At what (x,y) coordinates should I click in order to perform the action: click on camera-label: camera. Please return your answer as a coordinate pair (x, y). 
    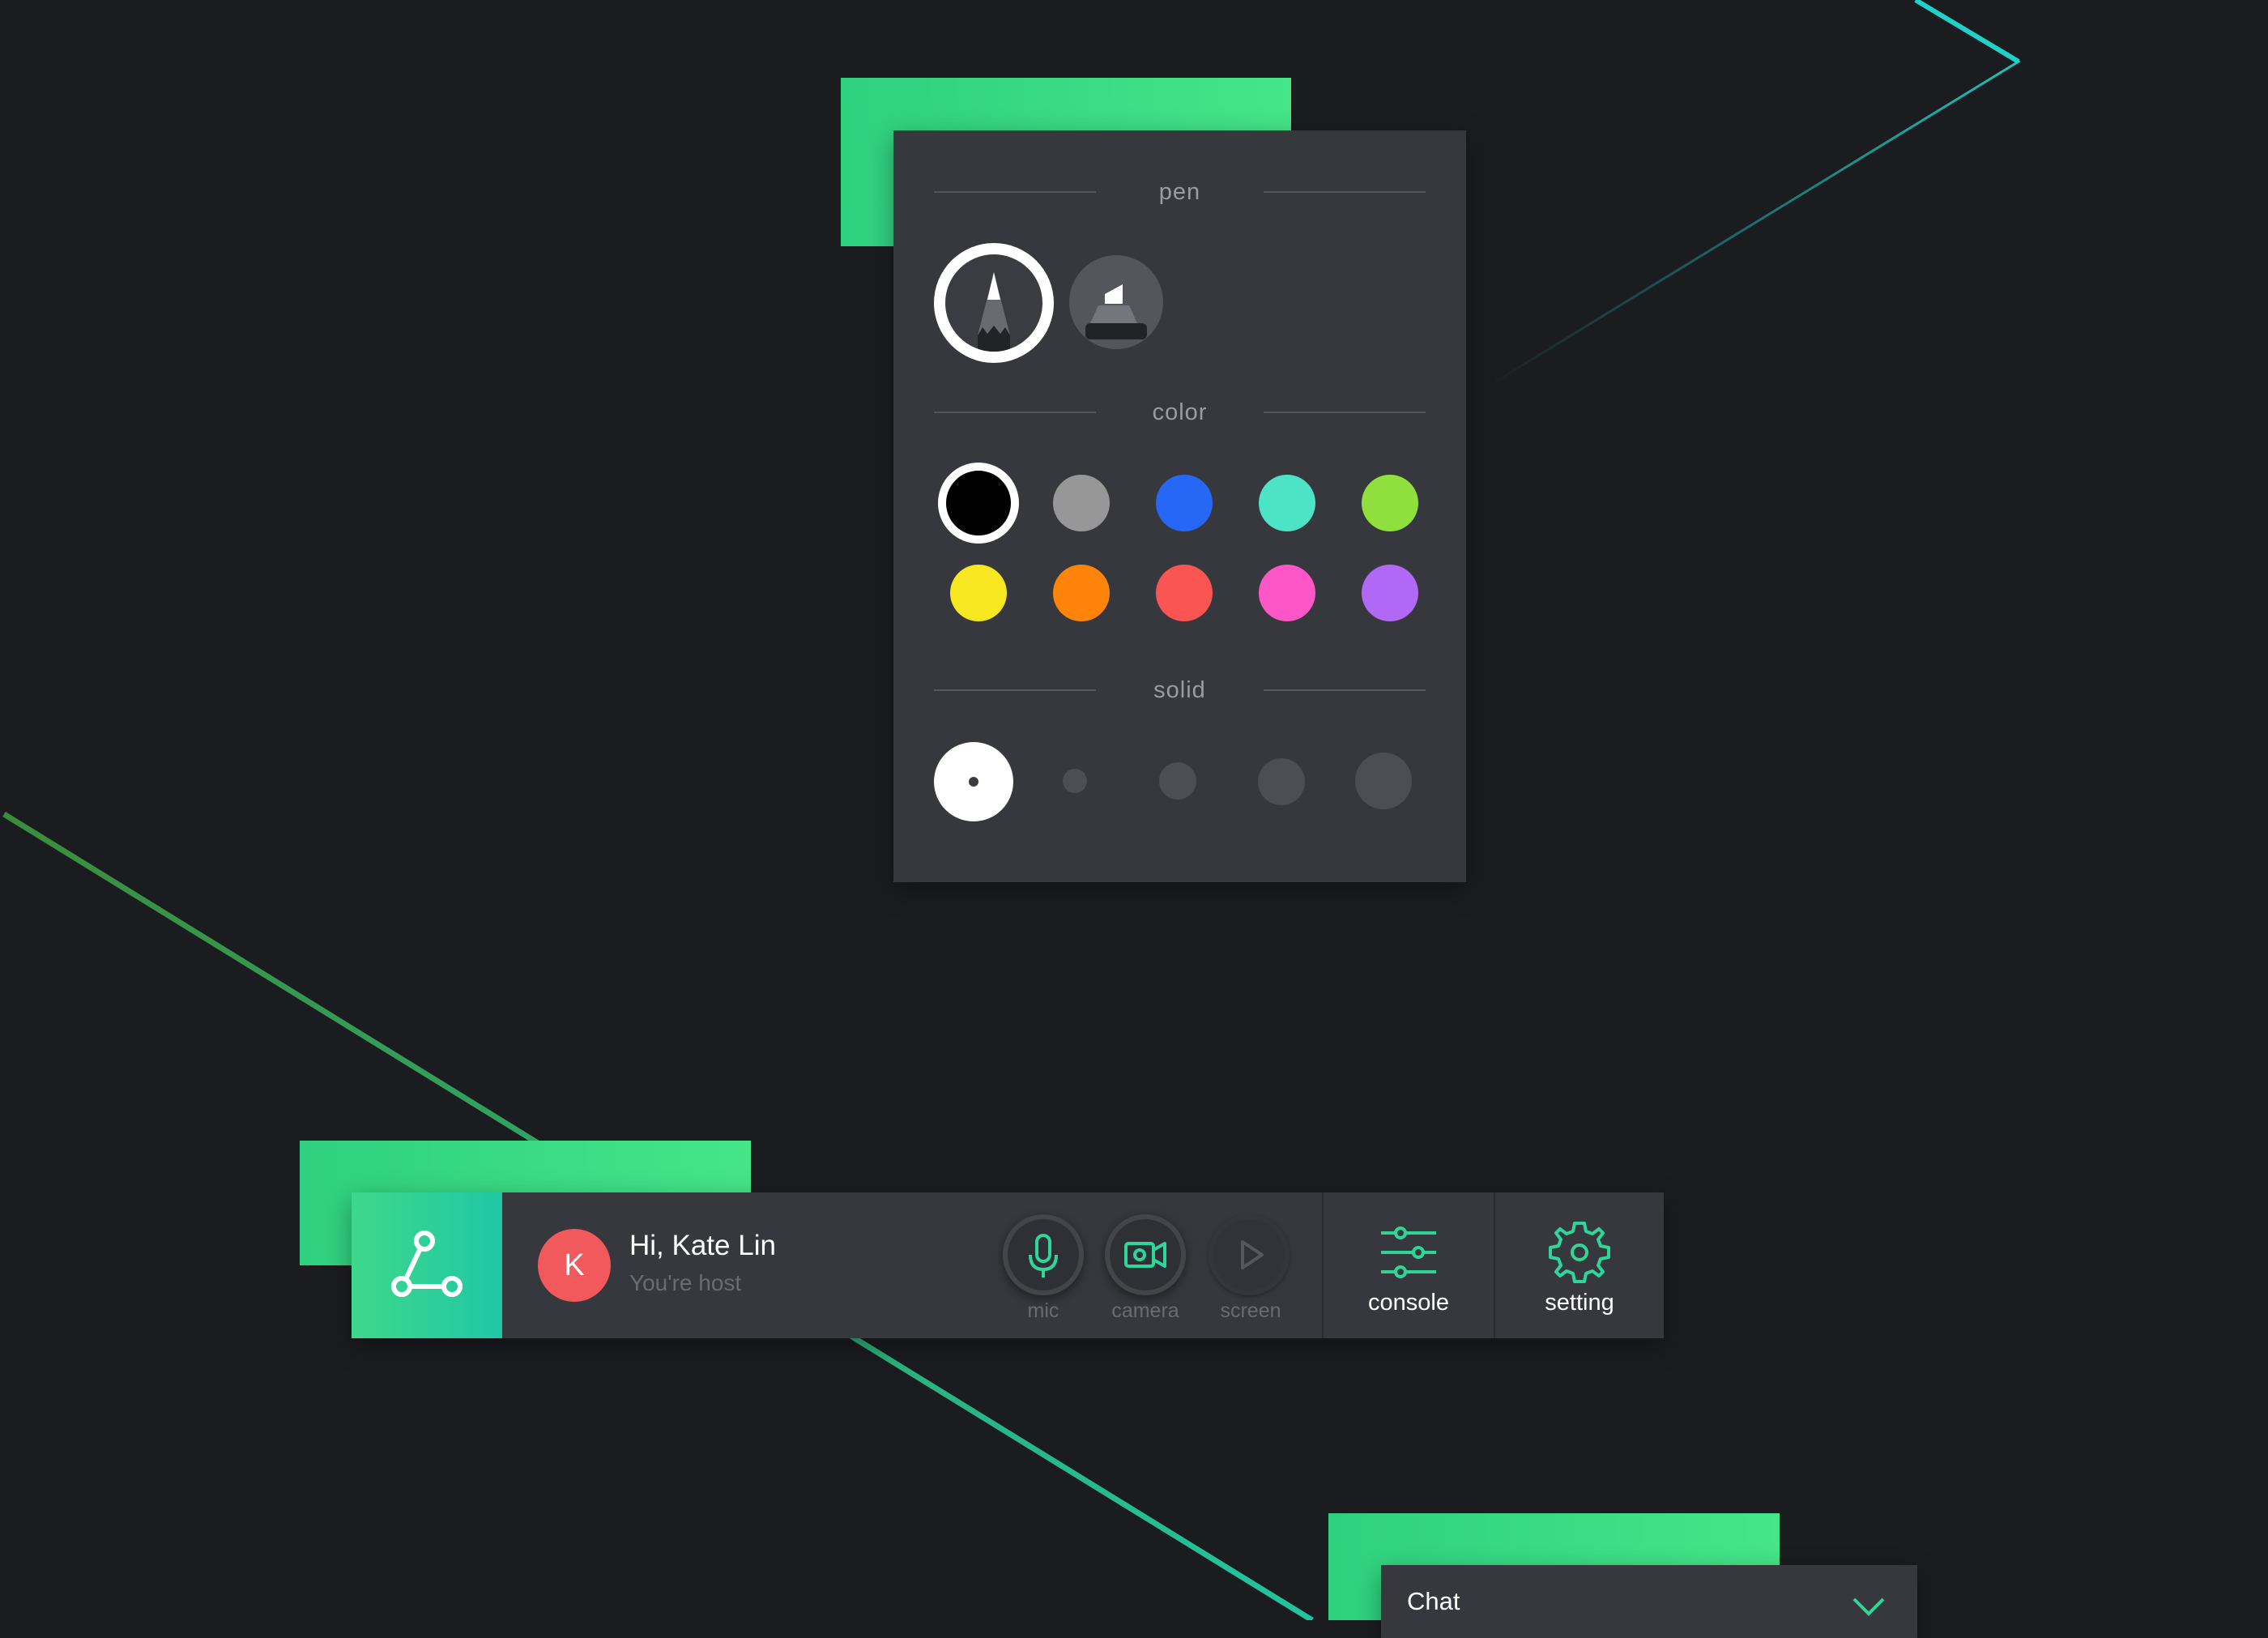
    Looking at the image, I should click on (1145, 1311).